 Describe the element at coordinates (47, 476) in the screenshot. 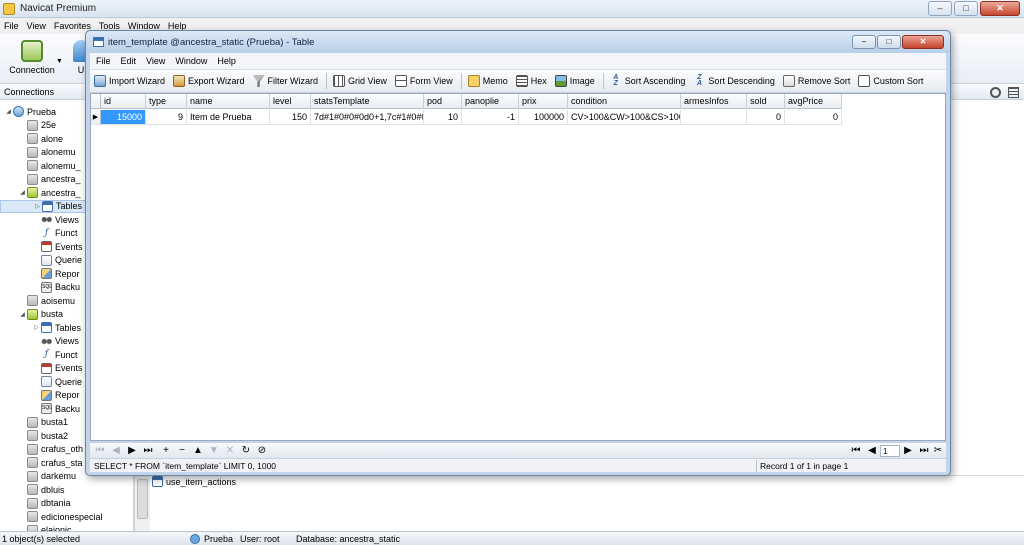

I see `tree-item: darkemu` at that location.